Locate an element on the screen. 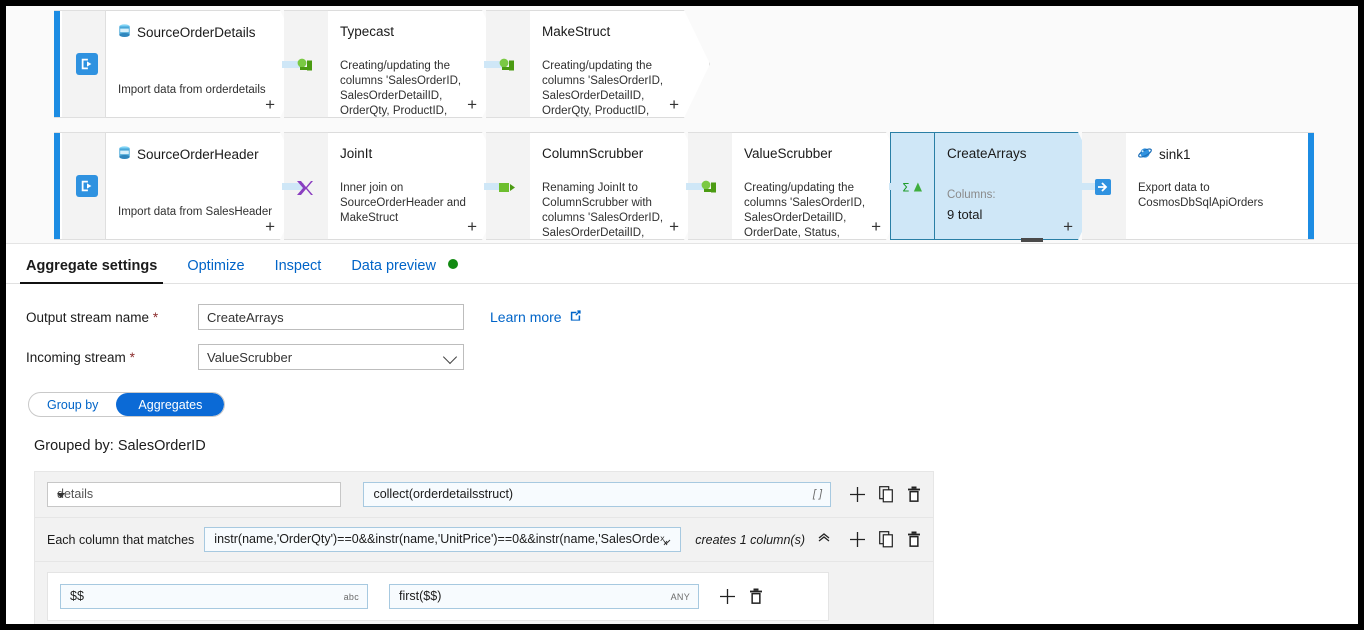  tab-label: Data preview is located at coordinates (393, 266).